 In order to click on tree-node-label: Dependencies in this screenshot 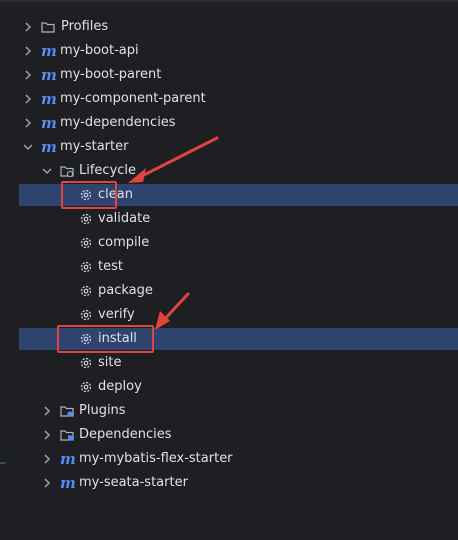, I will do `click(125, 434)`.